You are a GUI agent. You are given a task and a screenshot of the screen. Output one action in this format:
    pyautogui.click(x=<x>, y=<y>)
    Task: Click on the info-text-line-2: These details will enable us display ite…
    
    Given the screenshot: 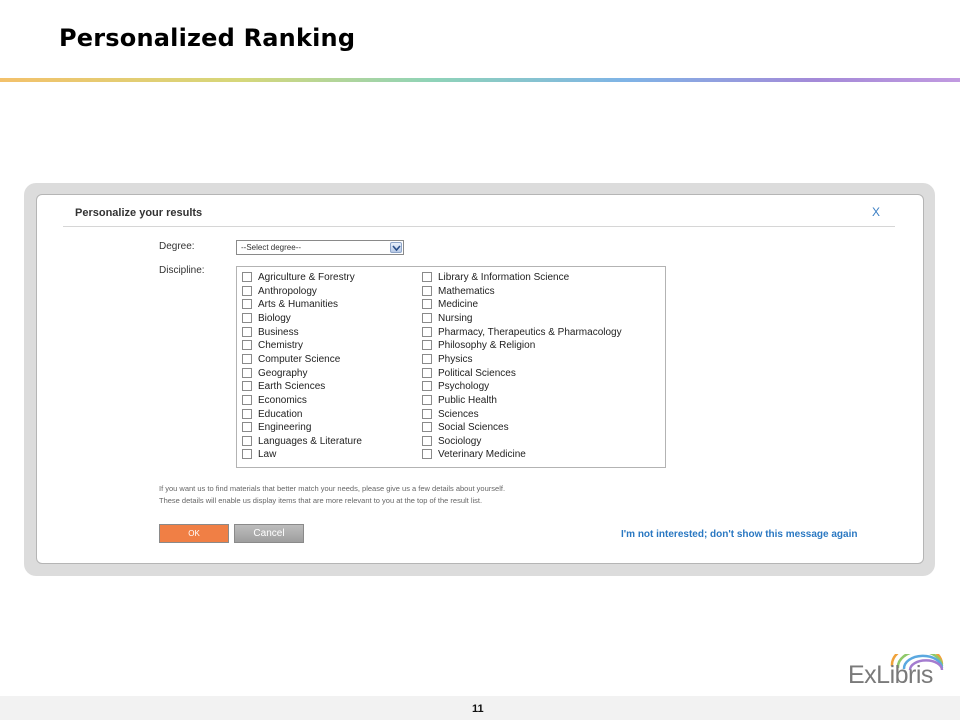 What is the action you would take?
    pyautogui.click(x=321, y=500)
    